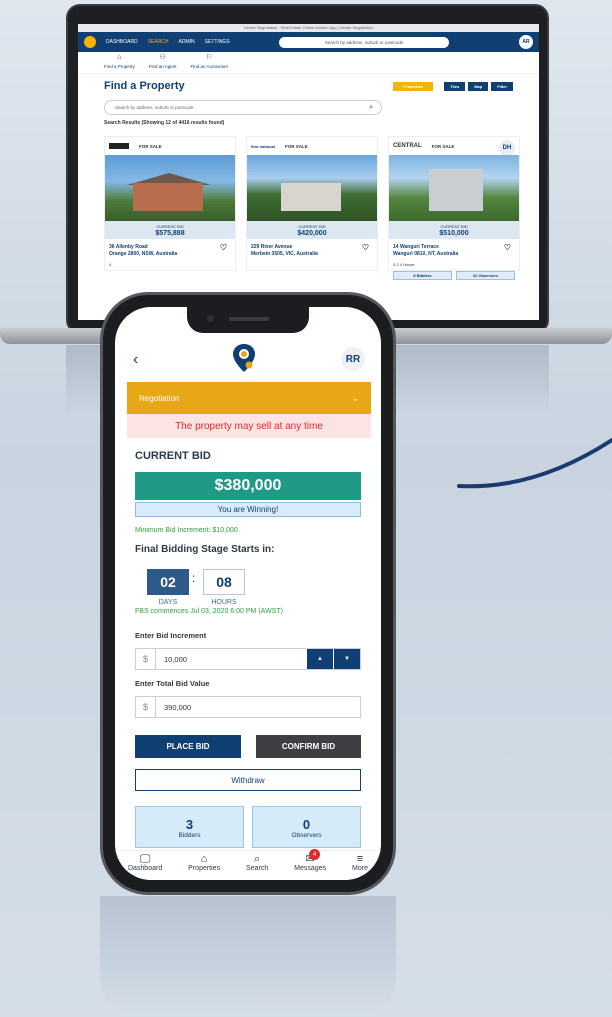  I want to click on phone-notch, so click(248, 320).